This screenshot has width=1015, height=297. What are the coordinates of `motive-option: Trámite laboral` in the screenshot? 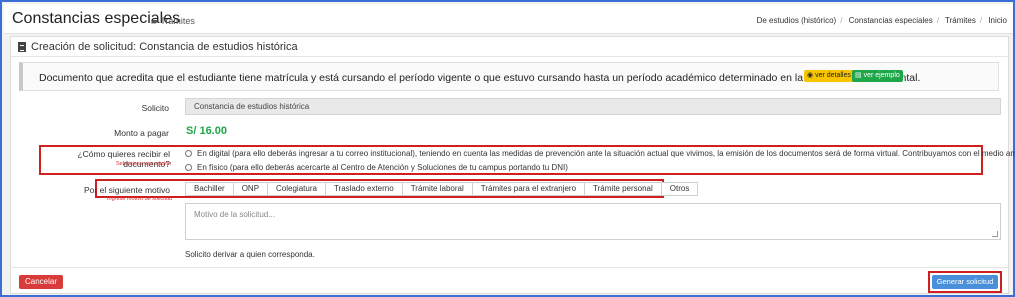 It's located at (437, 189).